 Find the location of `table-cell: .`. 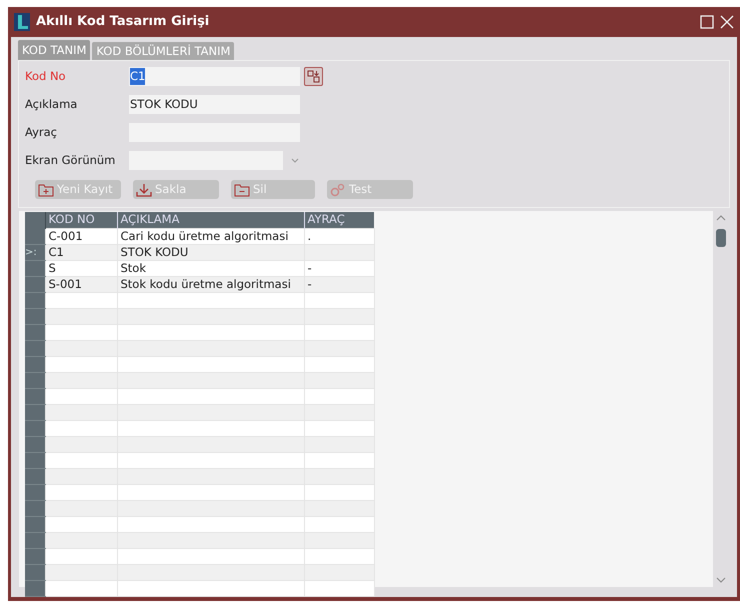

table-cell: . is located at coordinates (339, 236).